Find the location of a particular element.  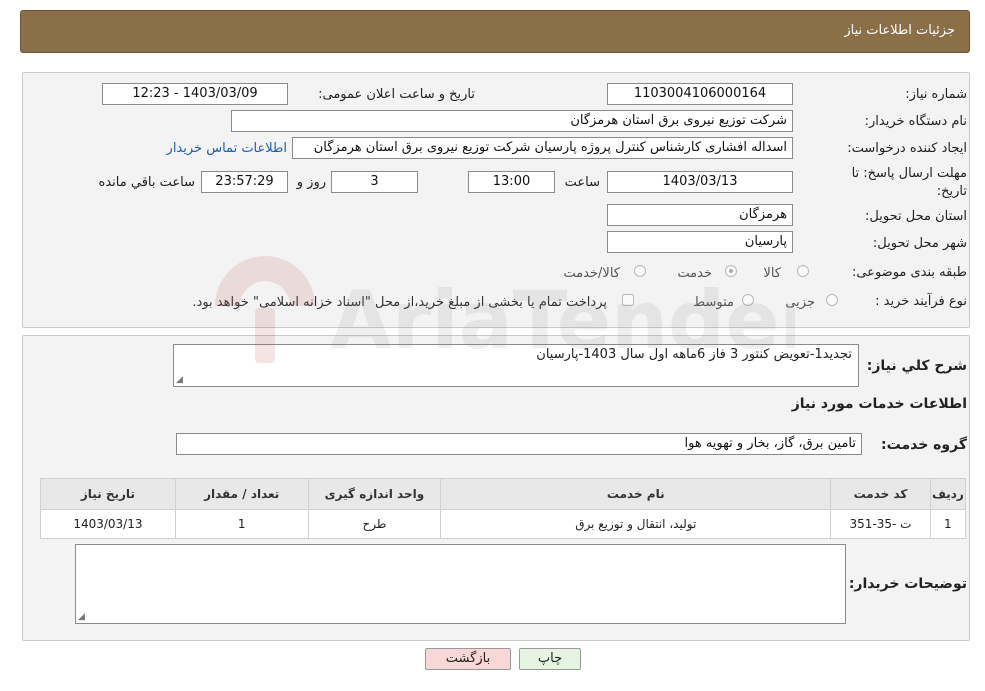

col-header-service-name: نام خدمت is located at coordinates (636, 494).